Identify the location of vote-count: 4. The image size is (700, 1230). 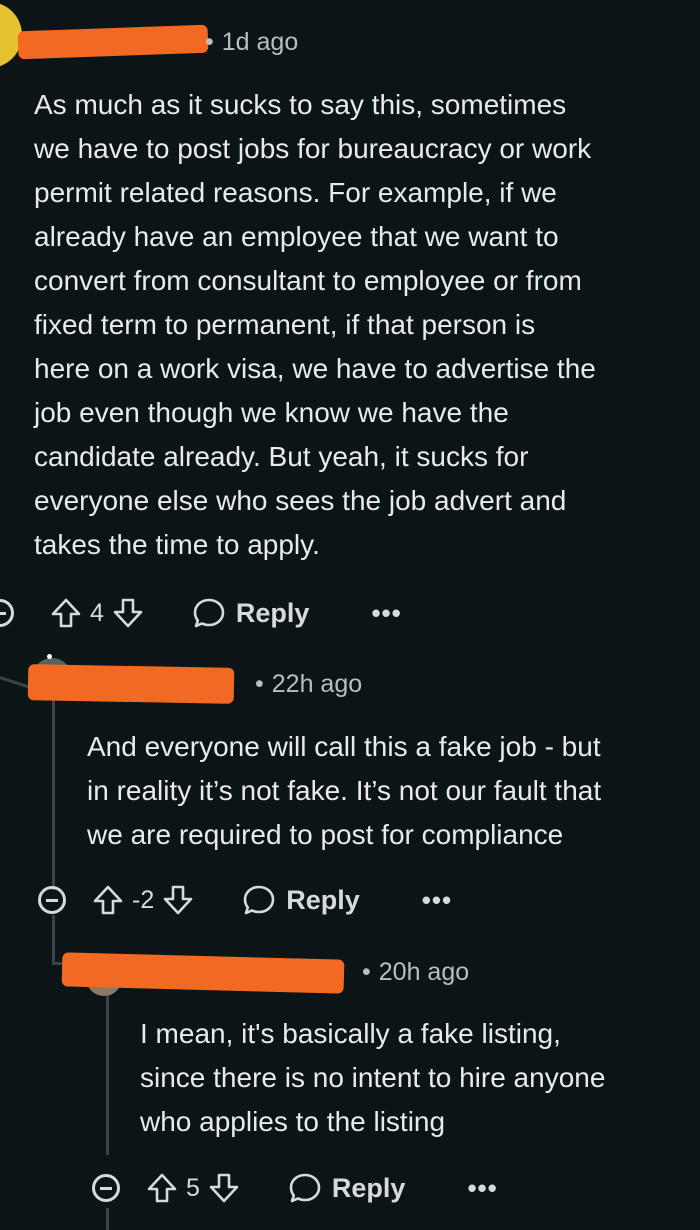
(97, 612).